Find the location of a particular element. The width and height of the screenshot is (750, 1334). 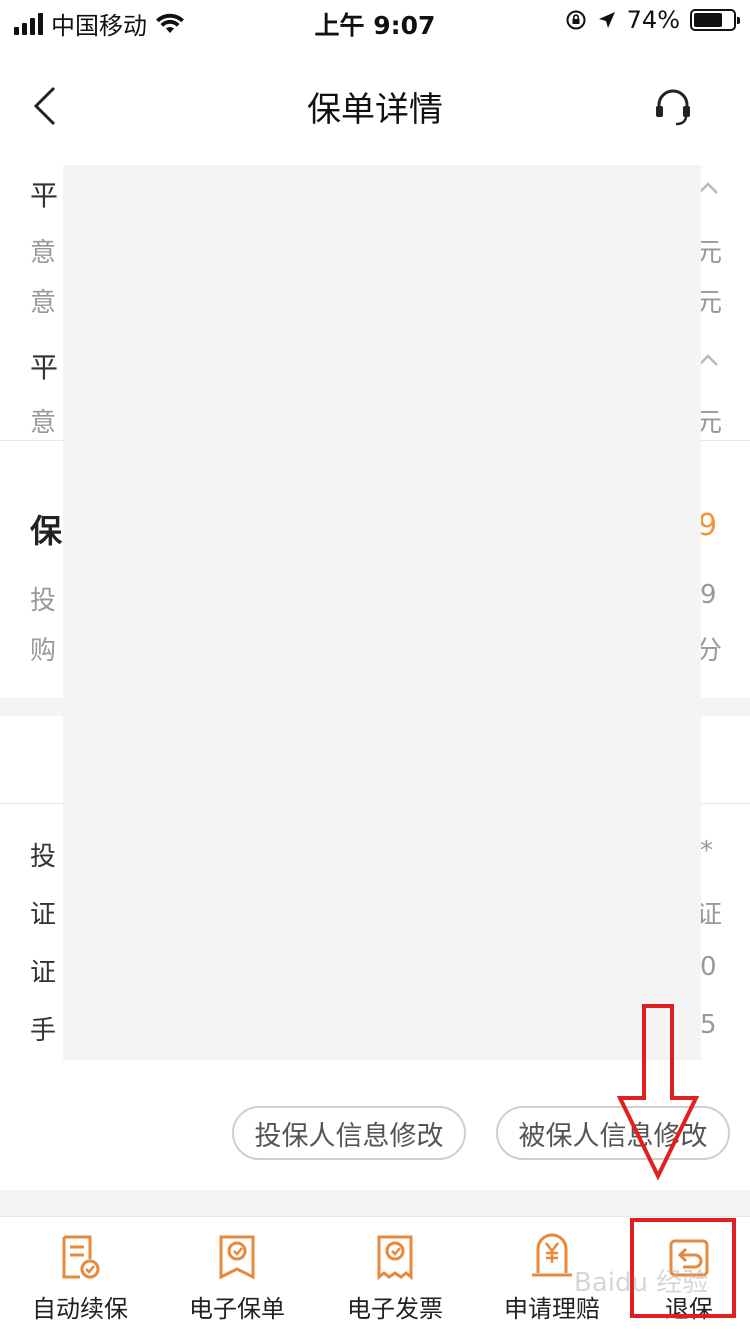

tab-auto-renew: 自动续保 is located at coordinates (80, 1275).